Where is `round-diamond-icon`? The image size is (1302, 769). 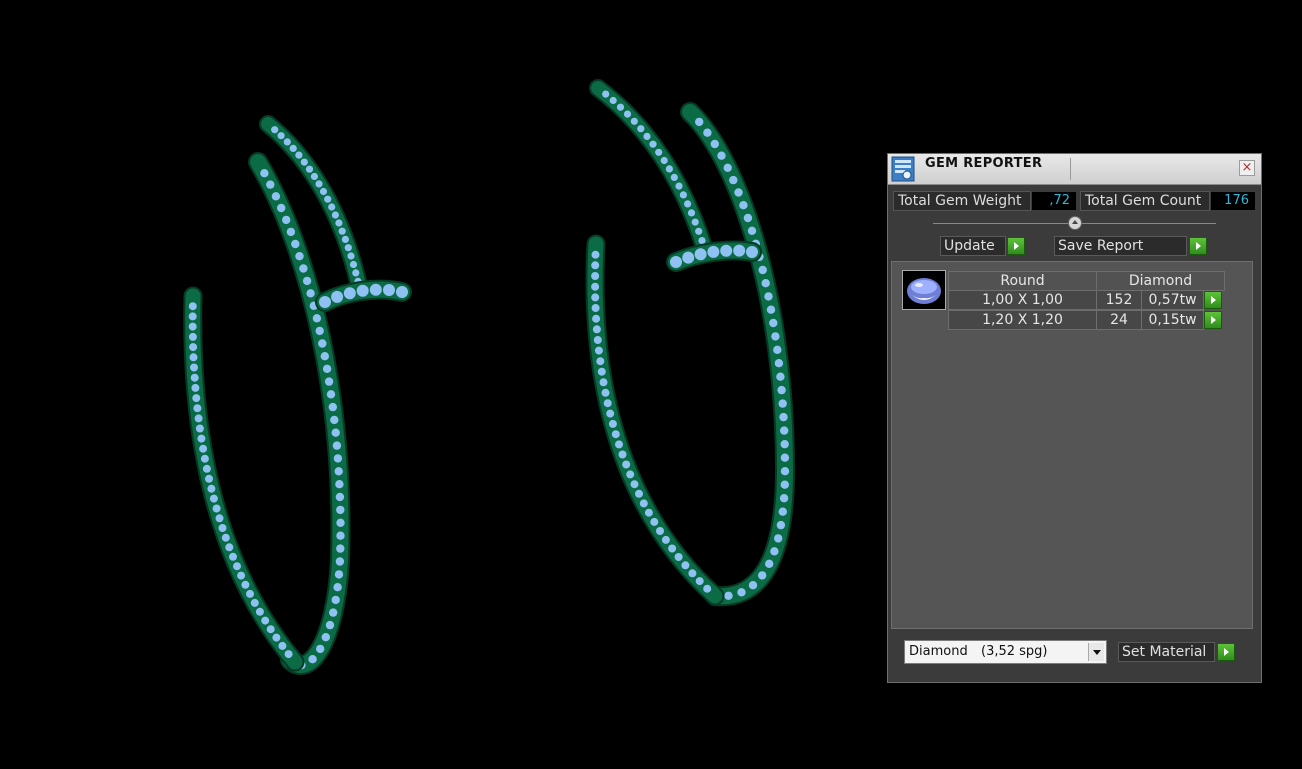
round-diamond-icon is located at coordinates (924, 290).